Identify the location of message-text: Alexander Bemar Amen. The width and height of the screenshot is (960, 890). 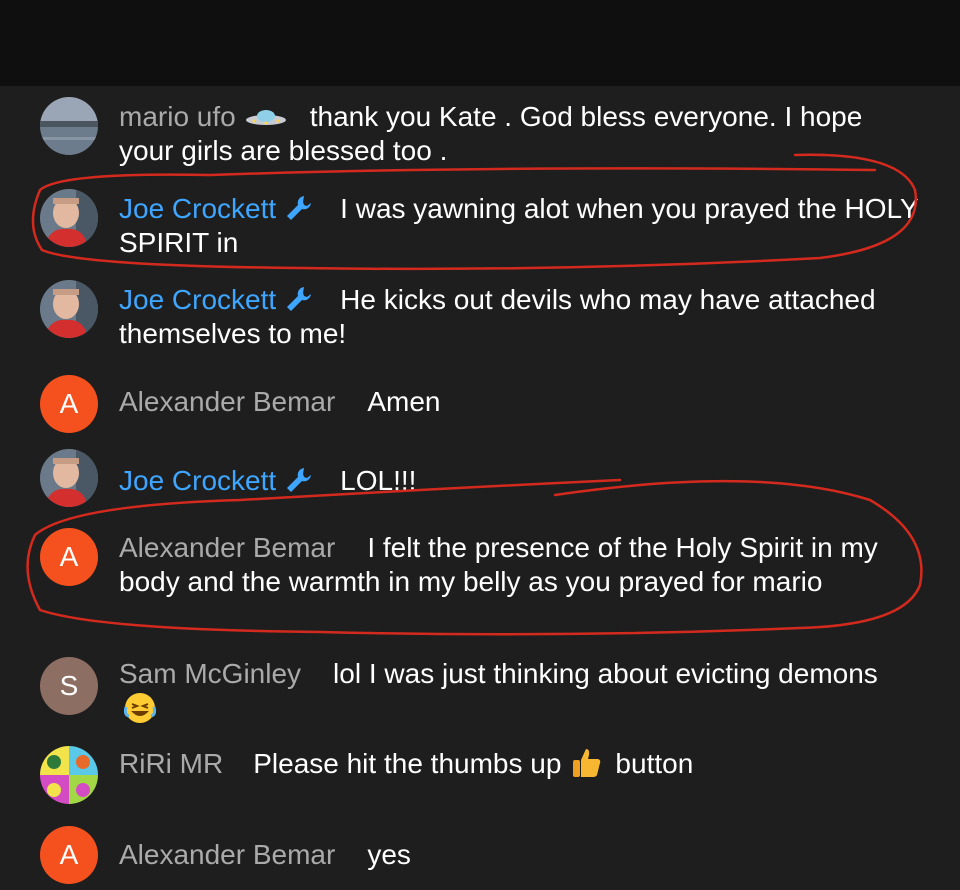
(519, 402).